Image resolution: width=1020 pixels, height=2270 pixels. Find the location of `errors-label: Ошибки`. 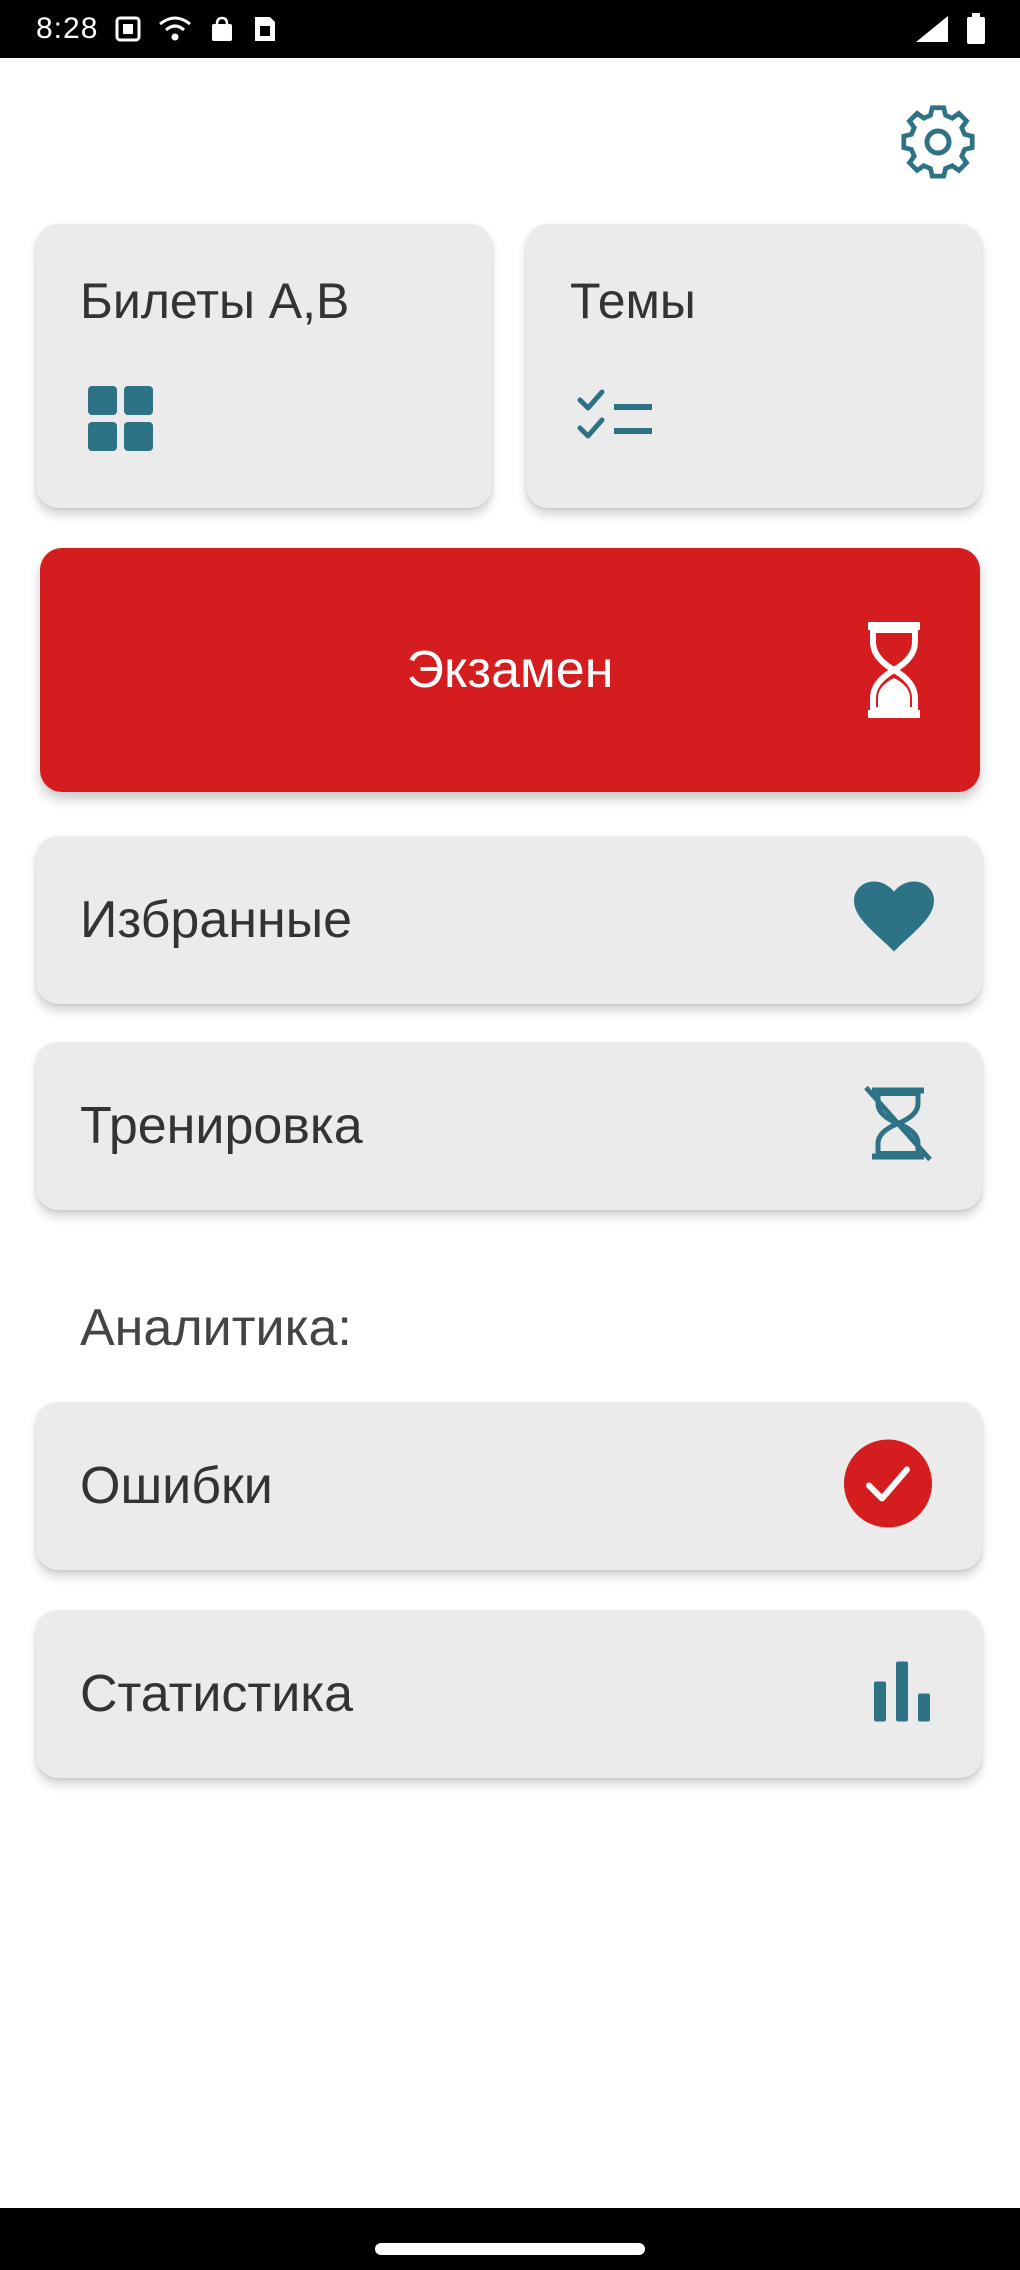

errors-label: Ошибки is located at coordinates (176, 1486).